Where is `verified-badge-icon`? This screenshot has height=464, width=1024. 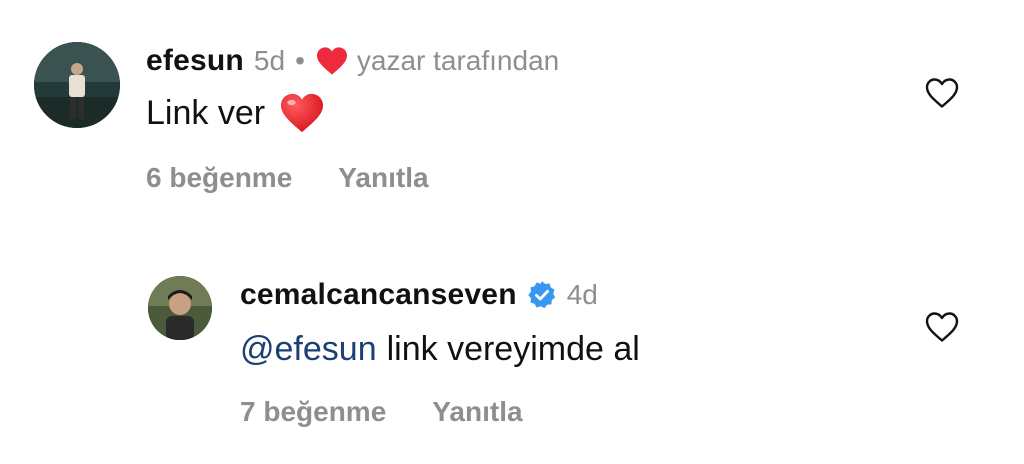
verified-badge-icon is located at coordinates (542, 295).